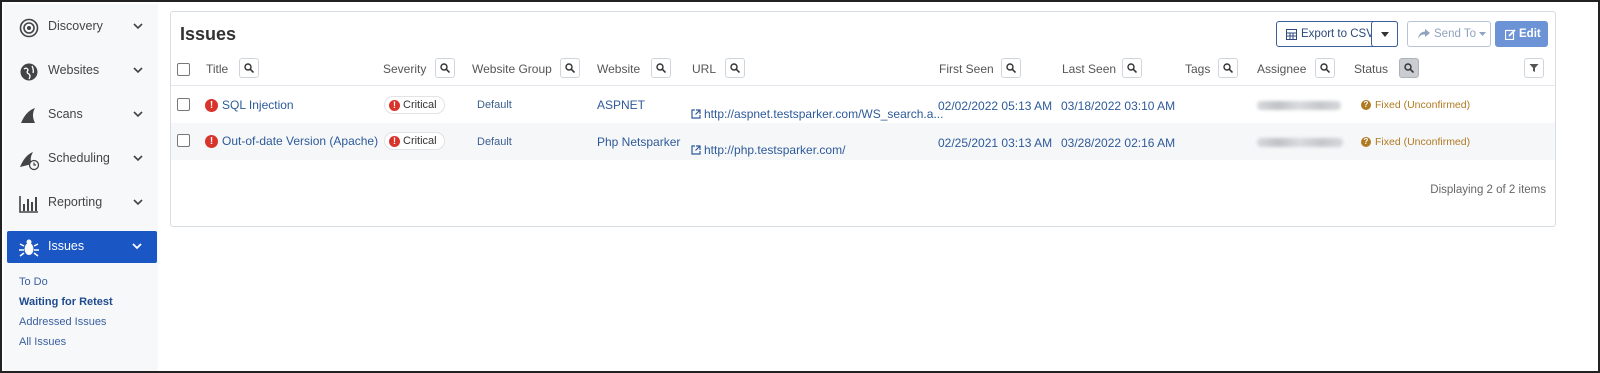 The width and height of the screenshot is (1600, 373). Describe the element at coordinates (1118, 106) in the screenshot. I see `last-seen: 03/18/2022 03:10 AM` at that location.